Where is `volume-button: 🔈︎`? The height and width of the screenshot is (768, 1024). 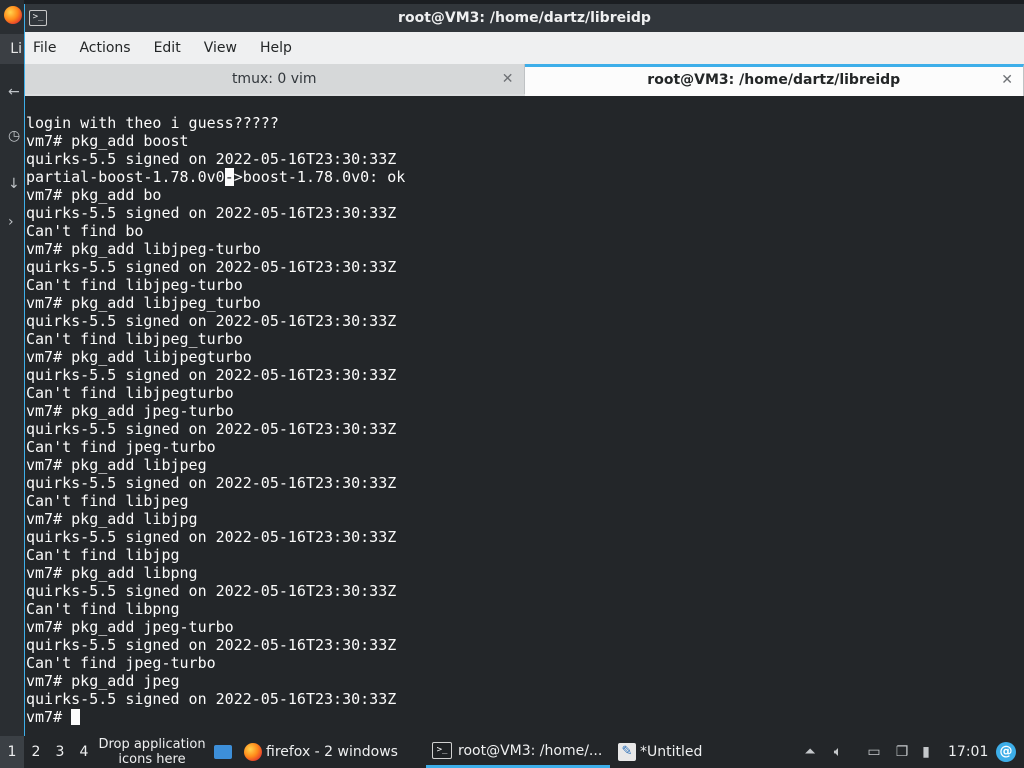
volume-button: 🔈︎ is located at coordinates (838, 752).